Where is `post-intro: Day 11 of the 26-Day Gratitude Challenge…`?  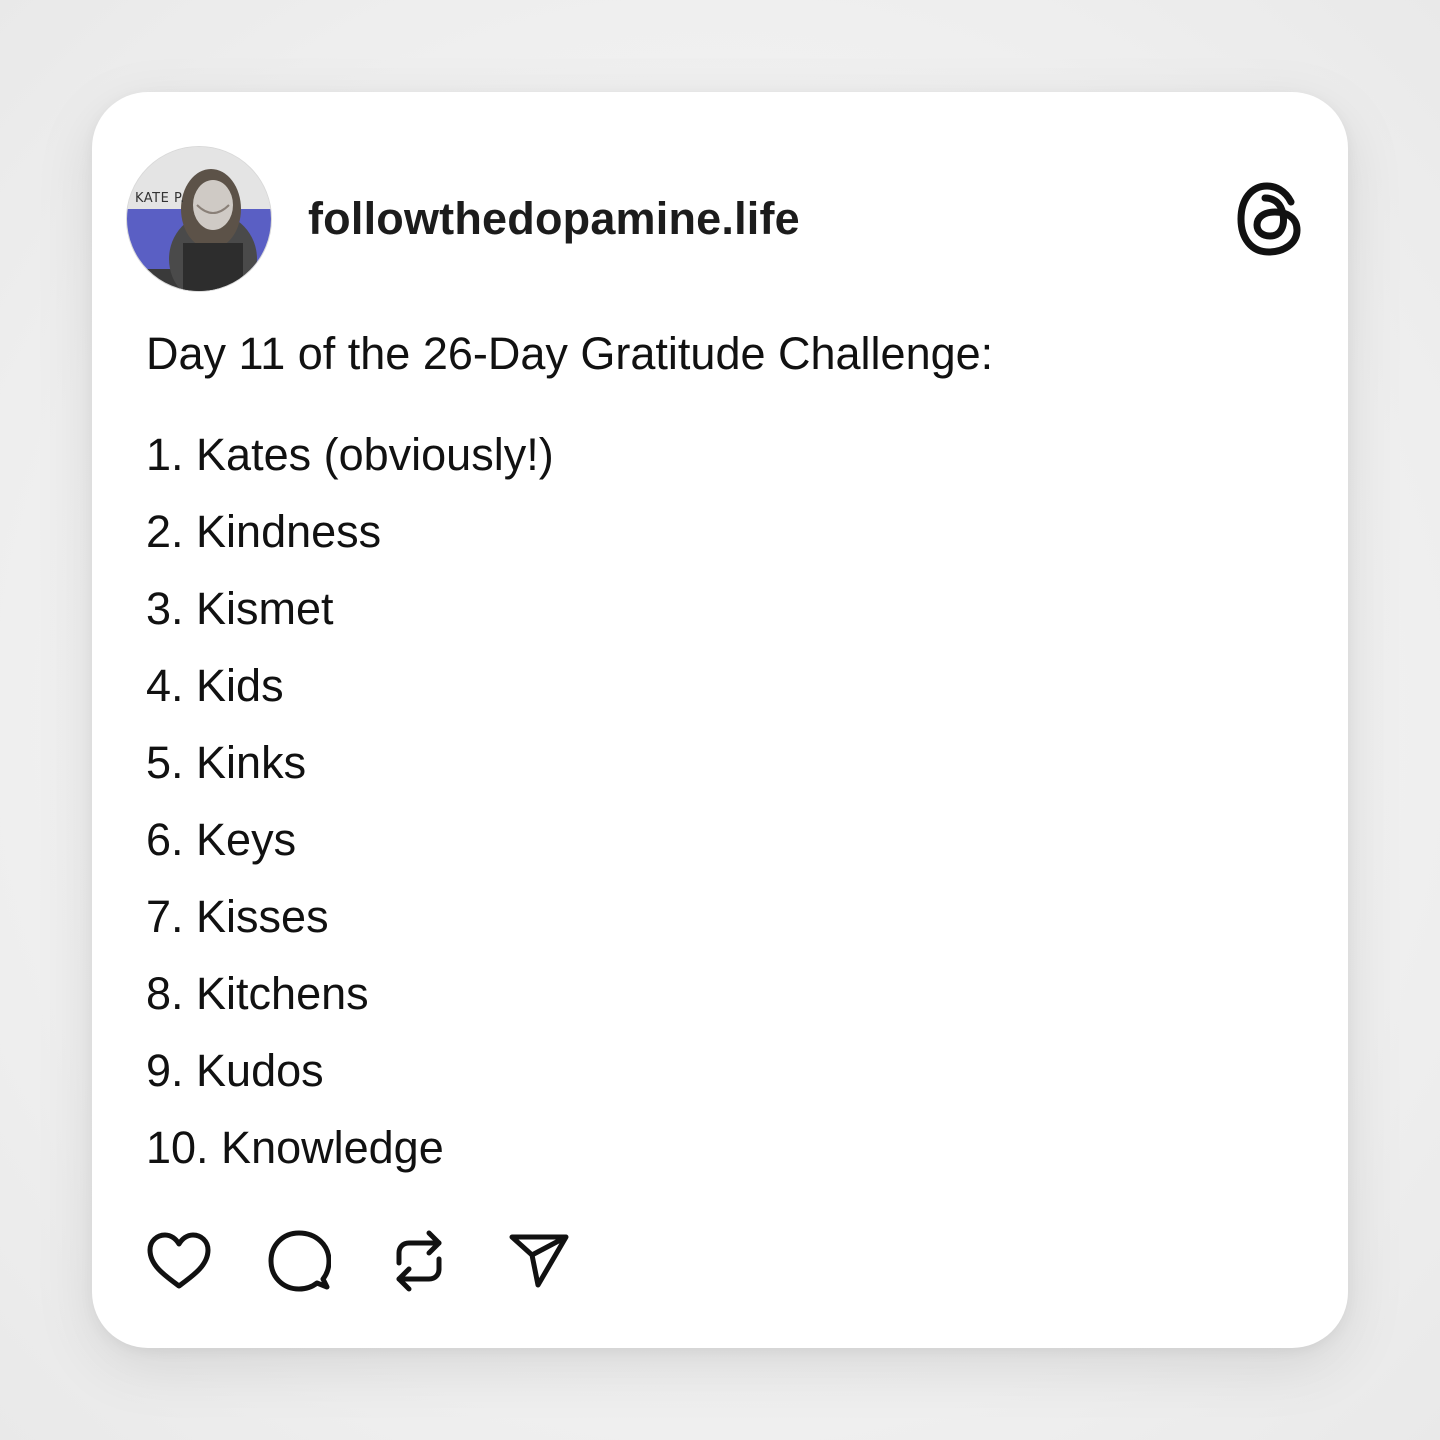
post-intro: Day 11 of the 26-Day Gratitude Challenge… is located at coordinates (570, 353).